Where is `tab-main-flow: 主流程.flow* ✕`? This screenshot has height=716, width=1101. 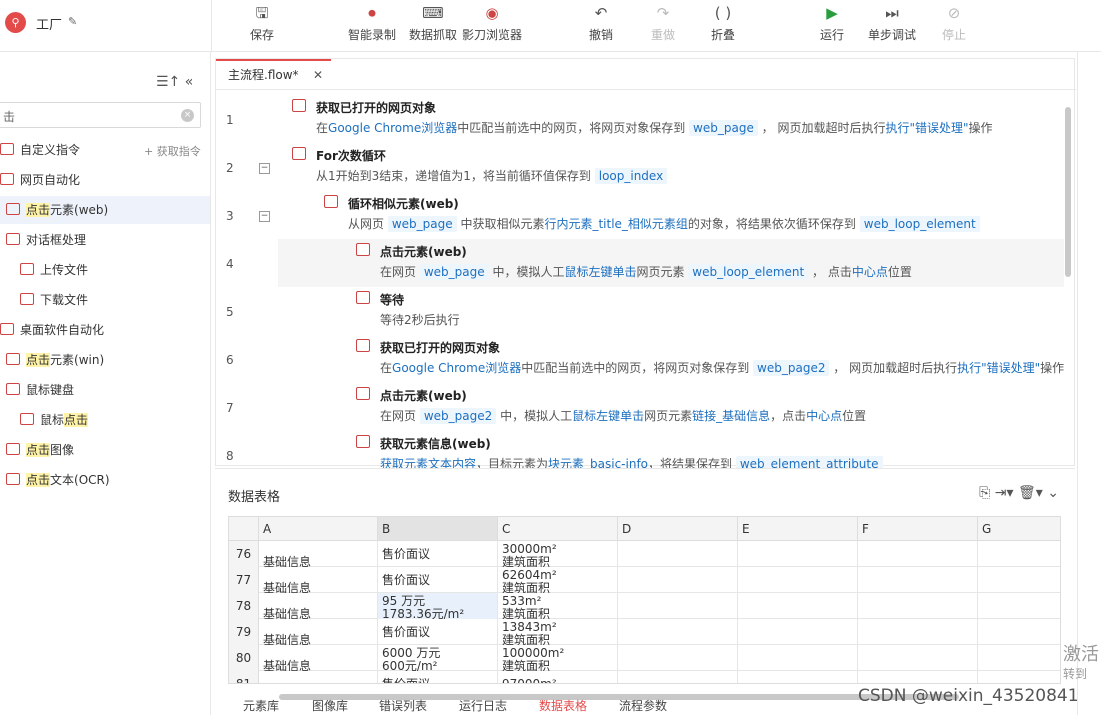
tab-main-flow: 主流程.flow* ✕ is located at coordinates (273, 74).